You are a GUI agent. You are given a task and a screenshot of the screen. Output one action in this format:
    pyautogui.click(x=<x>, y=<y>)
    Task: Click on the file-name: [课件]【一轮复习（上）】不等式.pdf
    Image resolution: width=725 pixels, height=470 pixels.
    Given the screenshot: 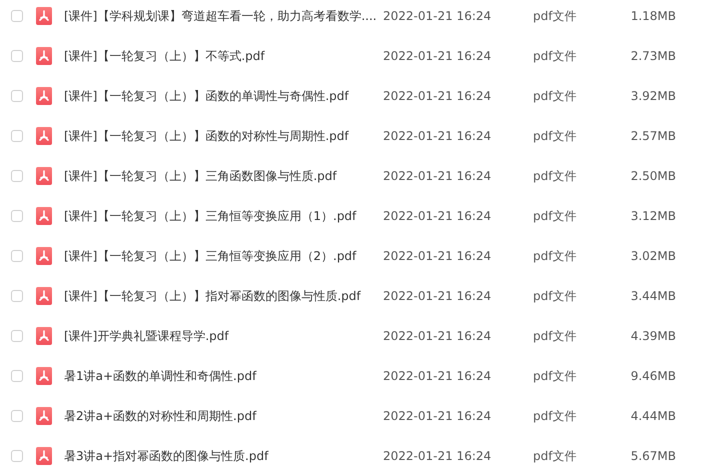 What is the action you would take?
    pyautogui.click(x=223, y=56)
    